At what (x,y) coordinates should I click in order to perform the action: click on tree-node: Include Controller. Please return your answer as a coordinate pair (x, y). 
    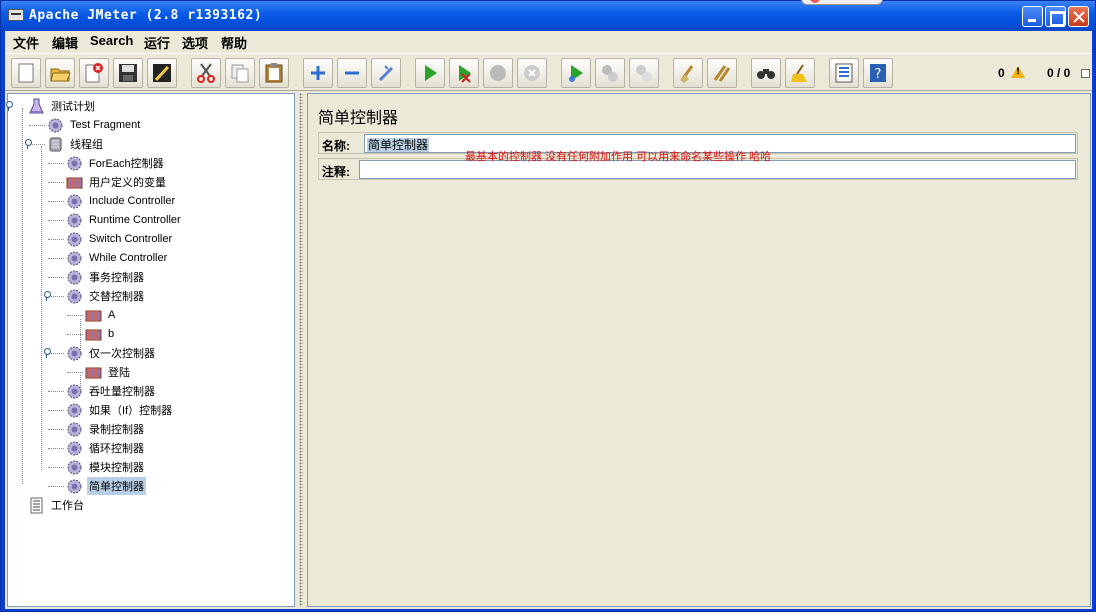
    Looking at the image, I should click on (121, 201).